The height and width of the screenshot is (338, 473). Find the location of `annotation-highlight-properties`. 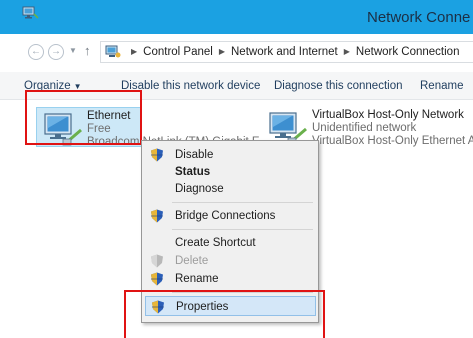

annotation-highlight-properties is located at coordinates (224, 314).